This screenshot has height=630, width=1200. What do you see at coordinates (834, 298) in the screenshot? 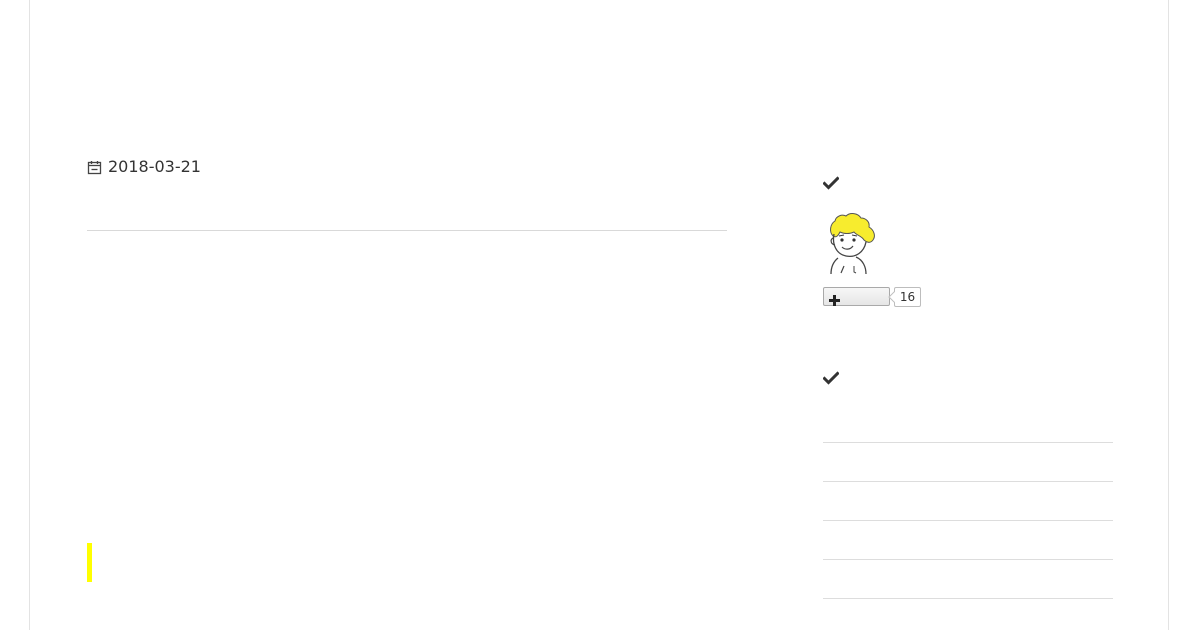
I see `plus-icon` at bounding box center [834, 298].